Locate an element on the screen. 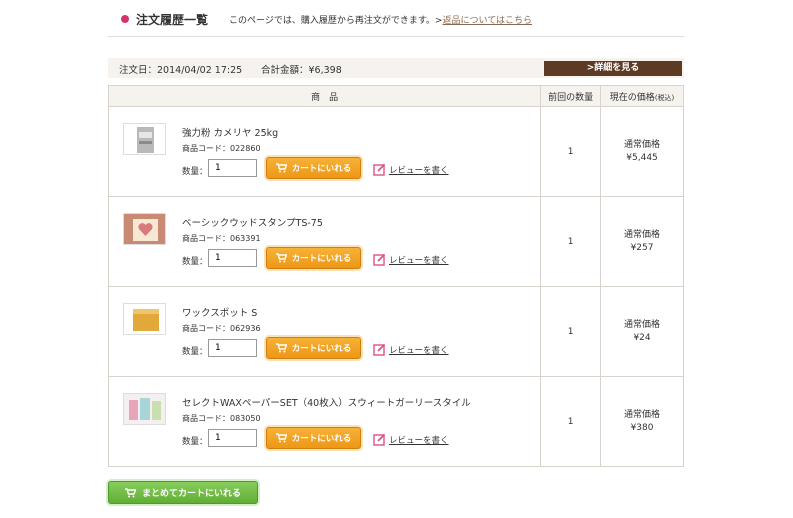  price-cell: 通常価格 ¥5,445 is located at coordinates (642, 151).